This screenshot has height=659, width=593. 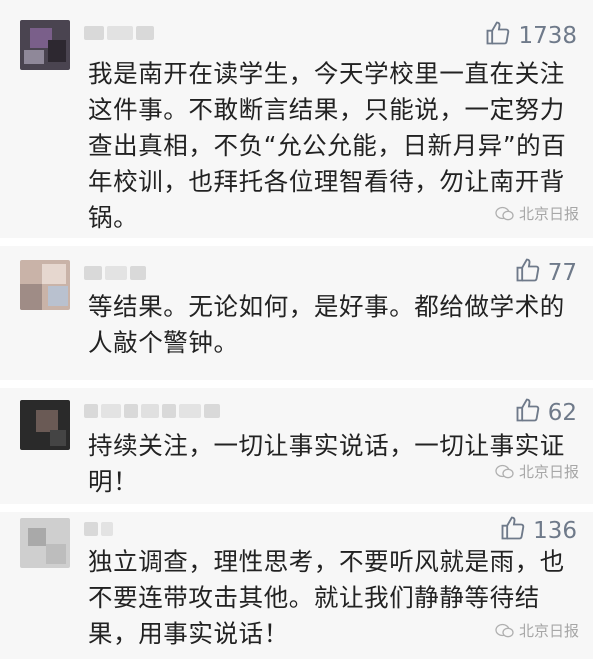 I want to click on like-button: 136, so click(x=538, y=531).